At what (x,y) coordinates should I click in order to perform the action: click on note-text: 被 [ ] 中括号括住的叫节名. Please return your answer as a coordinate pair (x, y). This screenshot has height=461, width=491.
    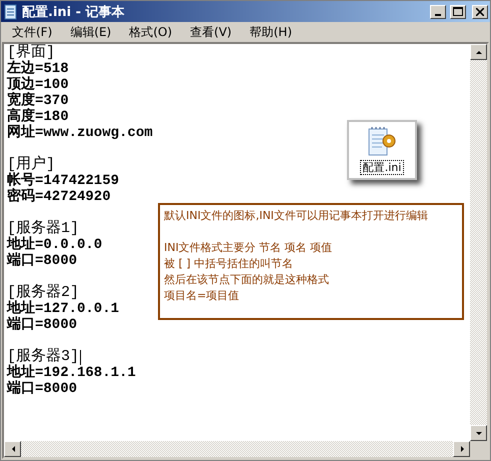
    Looking at the image, I should click on (229, 264).